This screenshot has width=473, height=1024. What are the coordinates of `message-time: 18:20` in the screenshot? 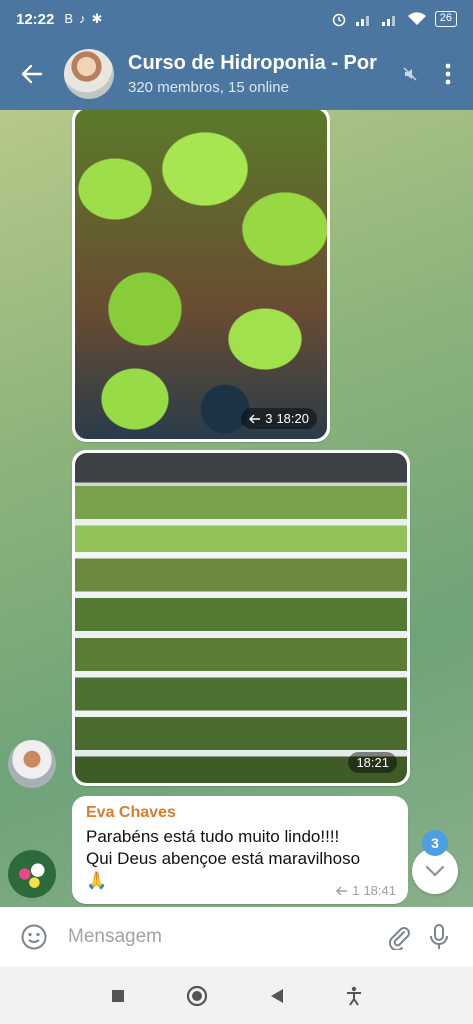 It's located at (292, 418).